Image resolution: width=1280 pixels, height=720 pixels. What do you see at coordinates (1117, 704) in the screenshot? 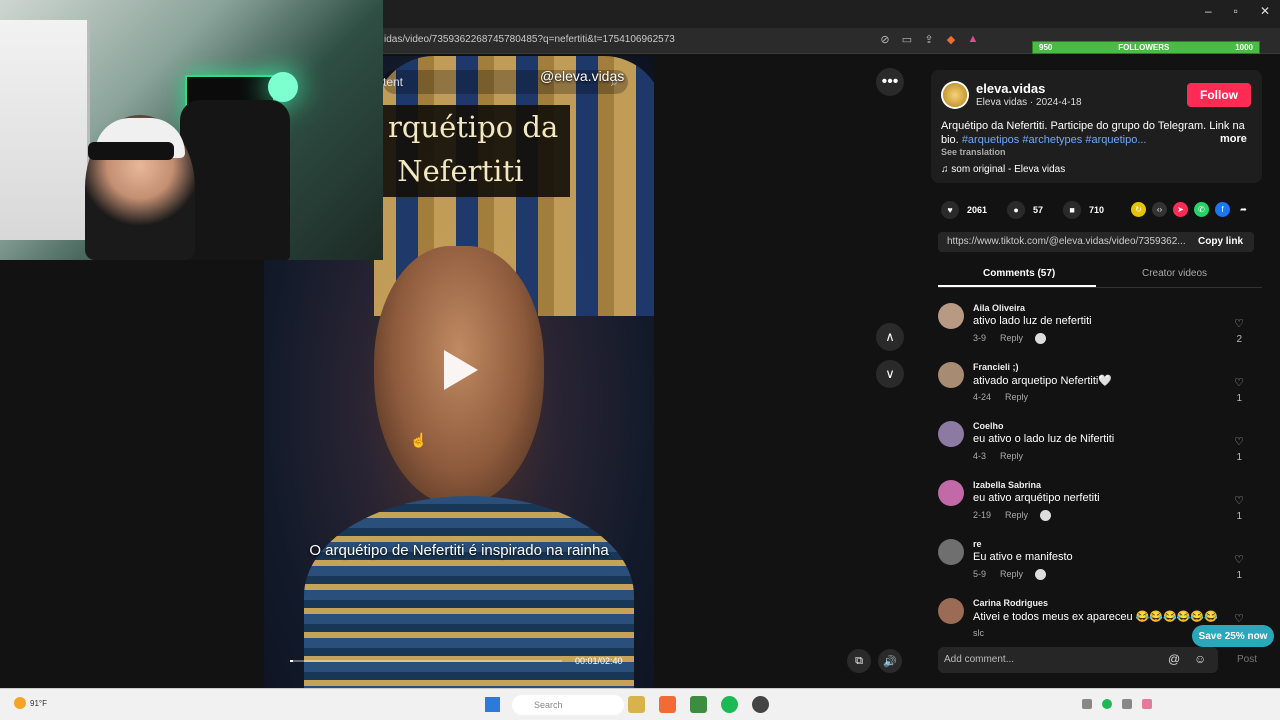
I see `system-tray` at bounding box center [1117, 704].